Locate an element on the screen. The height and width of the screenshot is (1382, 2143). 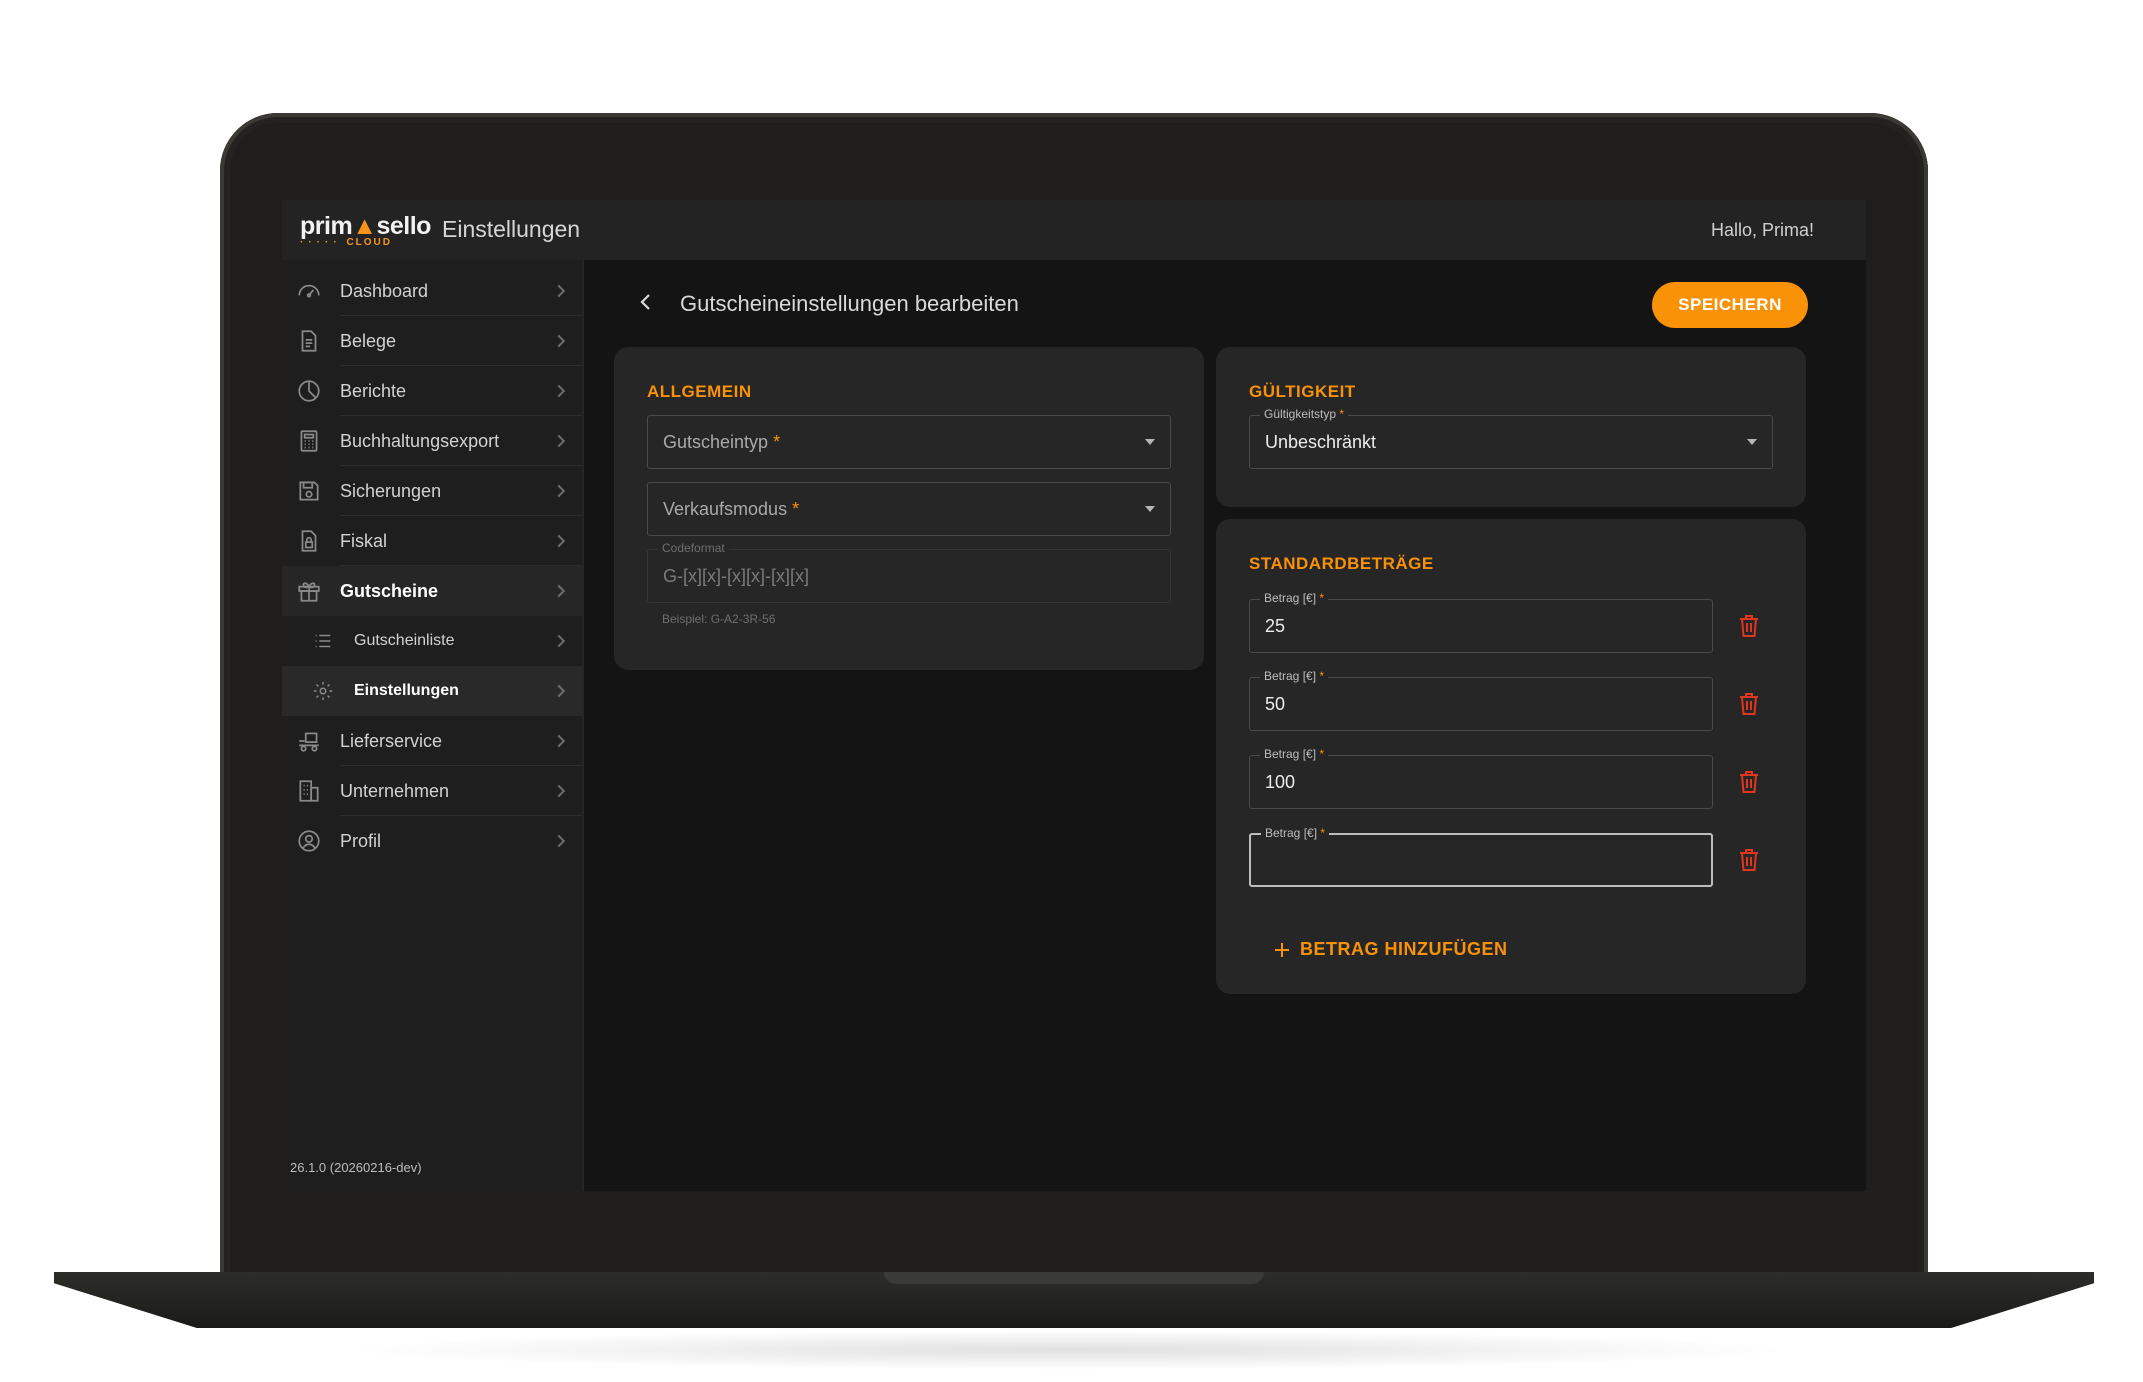
amount-field-active: Betrag [€] * is located at coordinates (1481, 856).